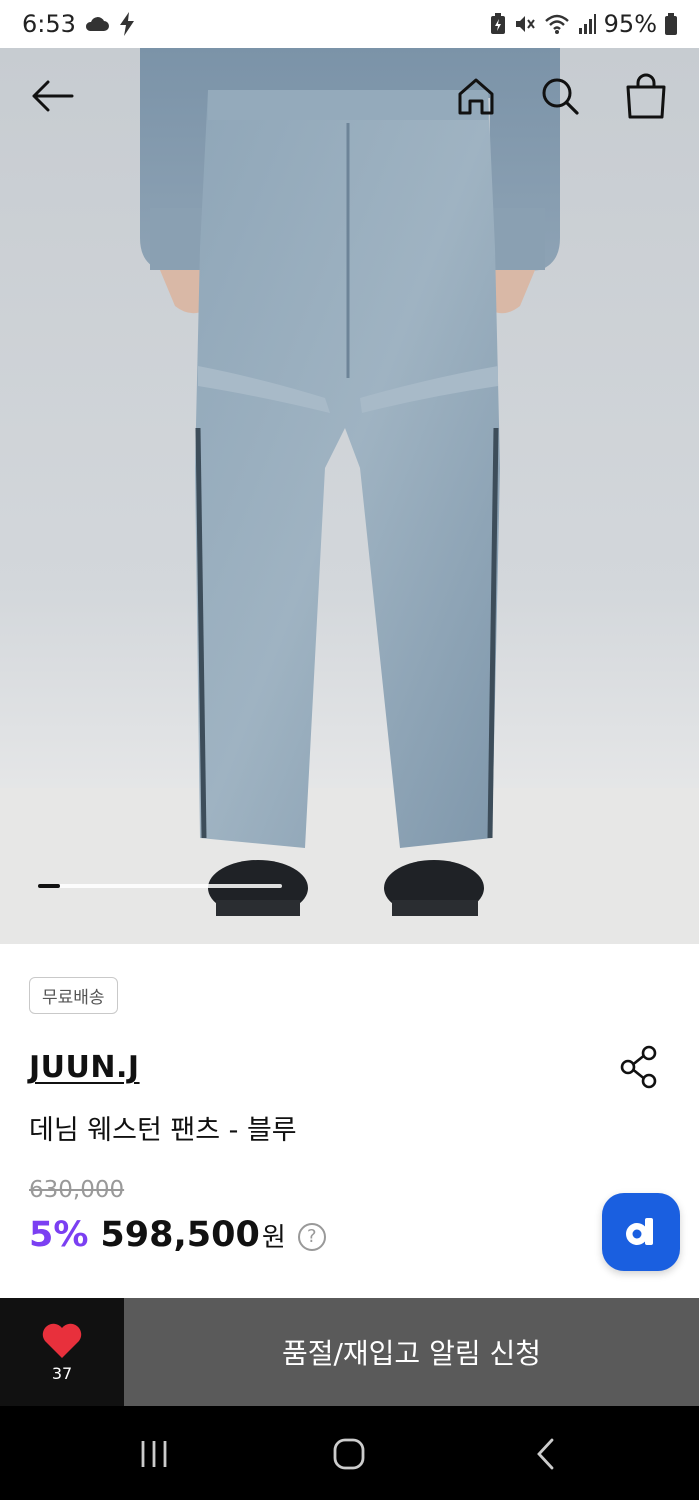 Image resolution: width=699 pixels, height=1500 pixels. I want to click on bottom-action-bar: 37 품절/재입고 알림 신청, so click(349, 1352).